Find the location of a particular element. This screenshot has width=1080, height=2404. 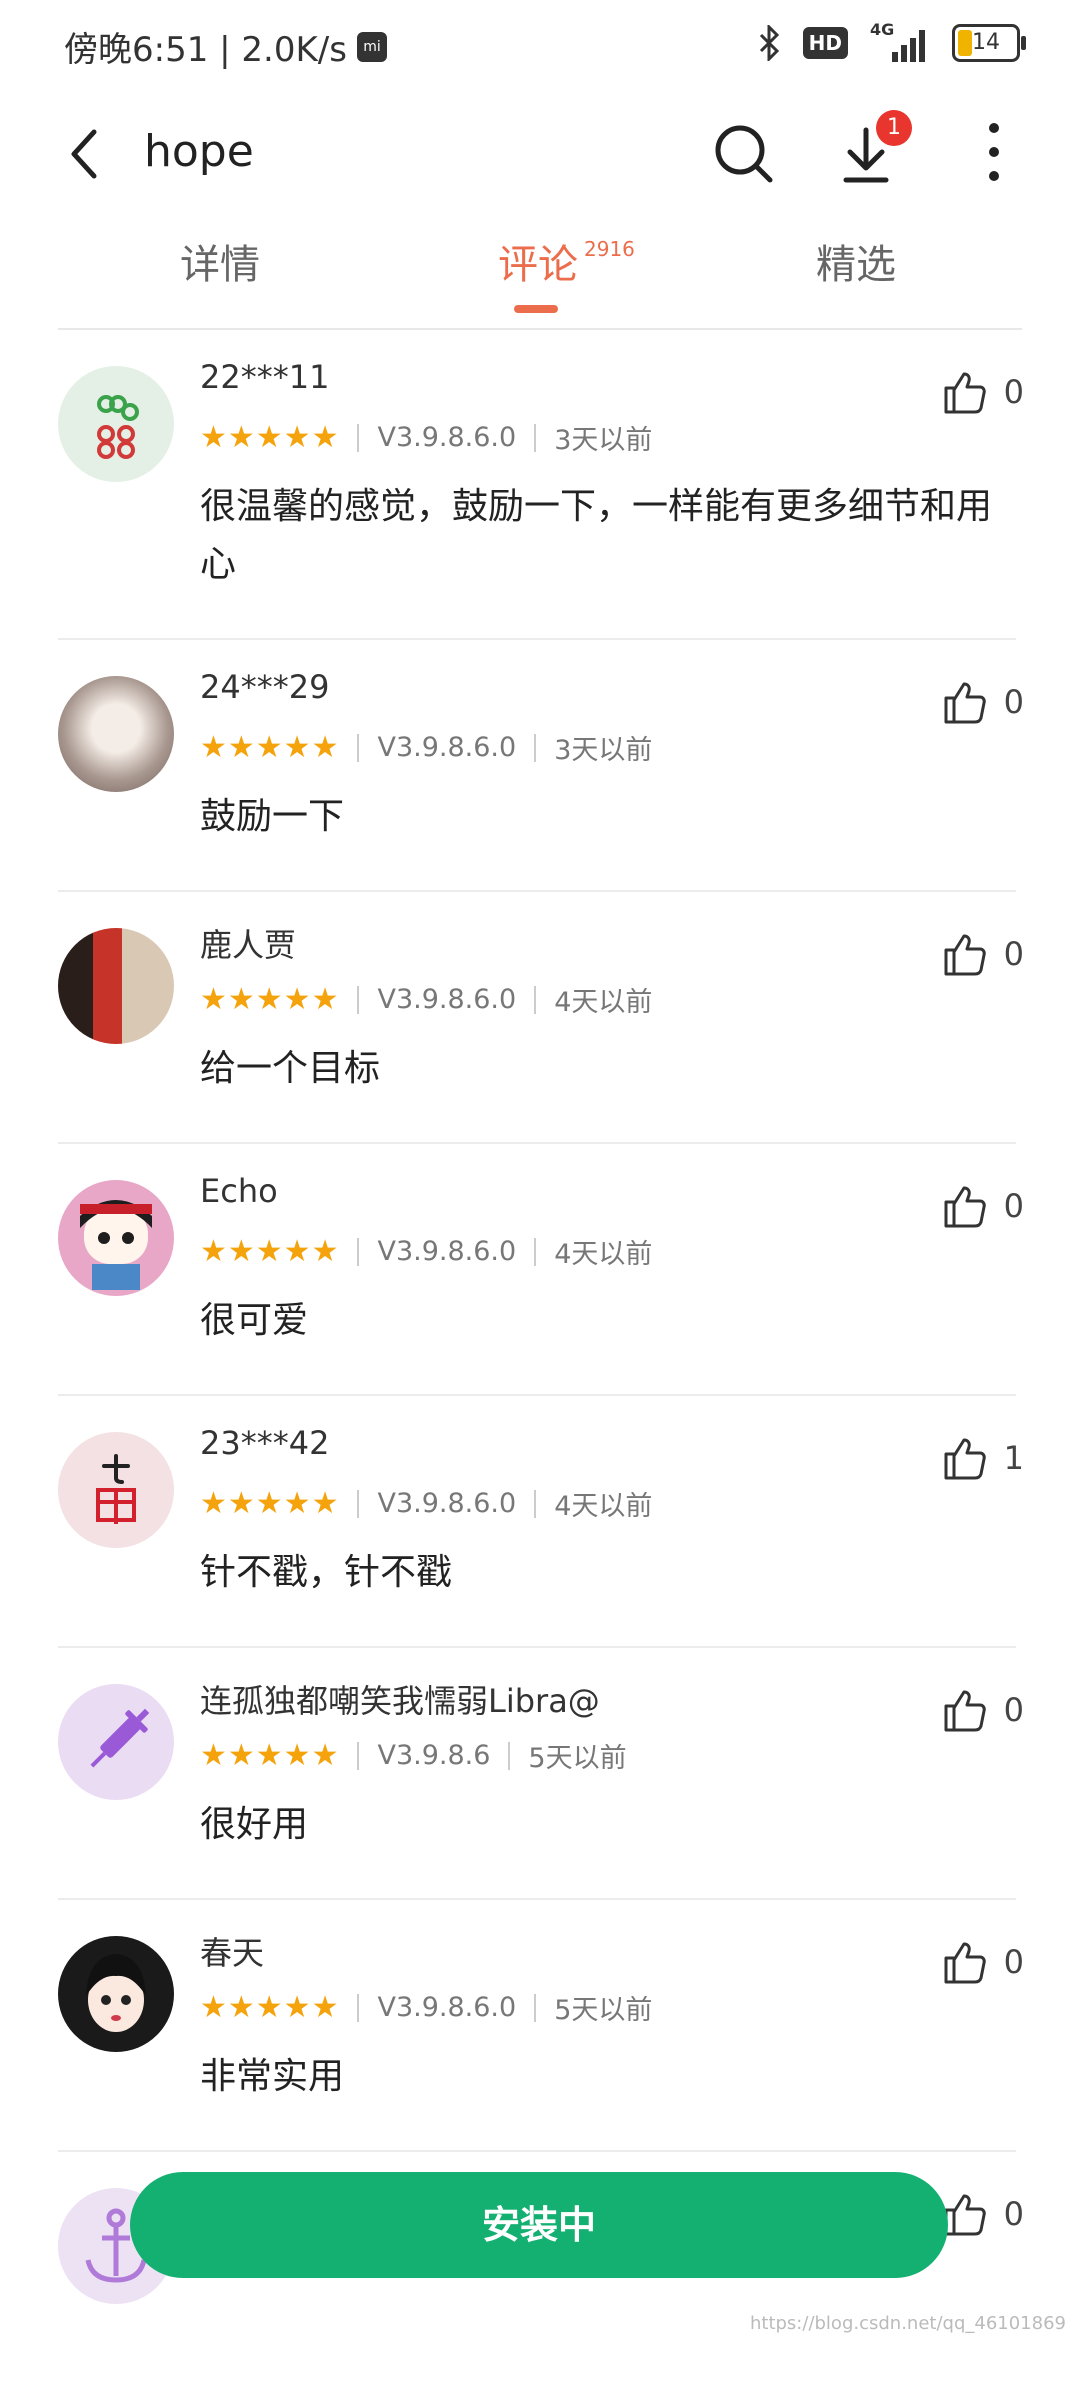

back-button is located at coordinates (85, 154).